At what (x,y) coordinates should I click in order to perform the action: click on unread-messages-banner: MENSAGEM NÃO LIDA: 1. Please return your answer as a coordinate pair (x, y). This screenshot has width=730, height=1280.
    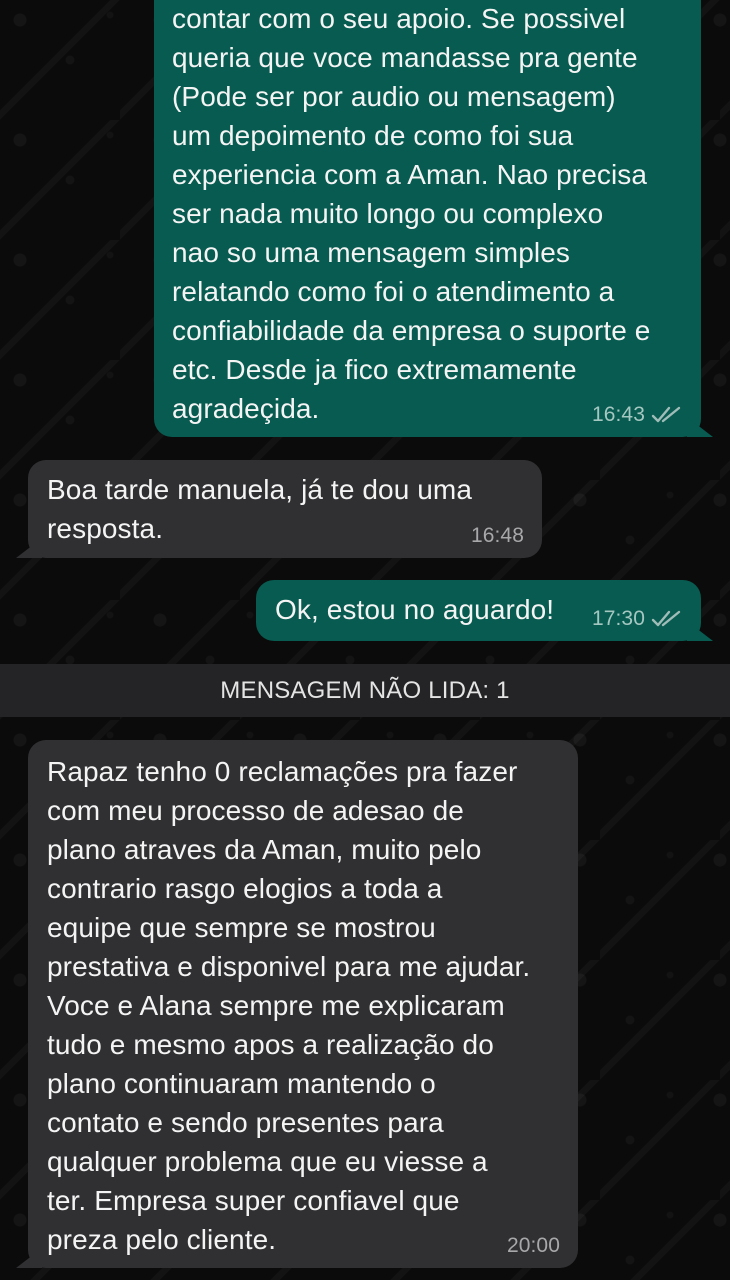
    Looking at the image, I should click on (365, 690).